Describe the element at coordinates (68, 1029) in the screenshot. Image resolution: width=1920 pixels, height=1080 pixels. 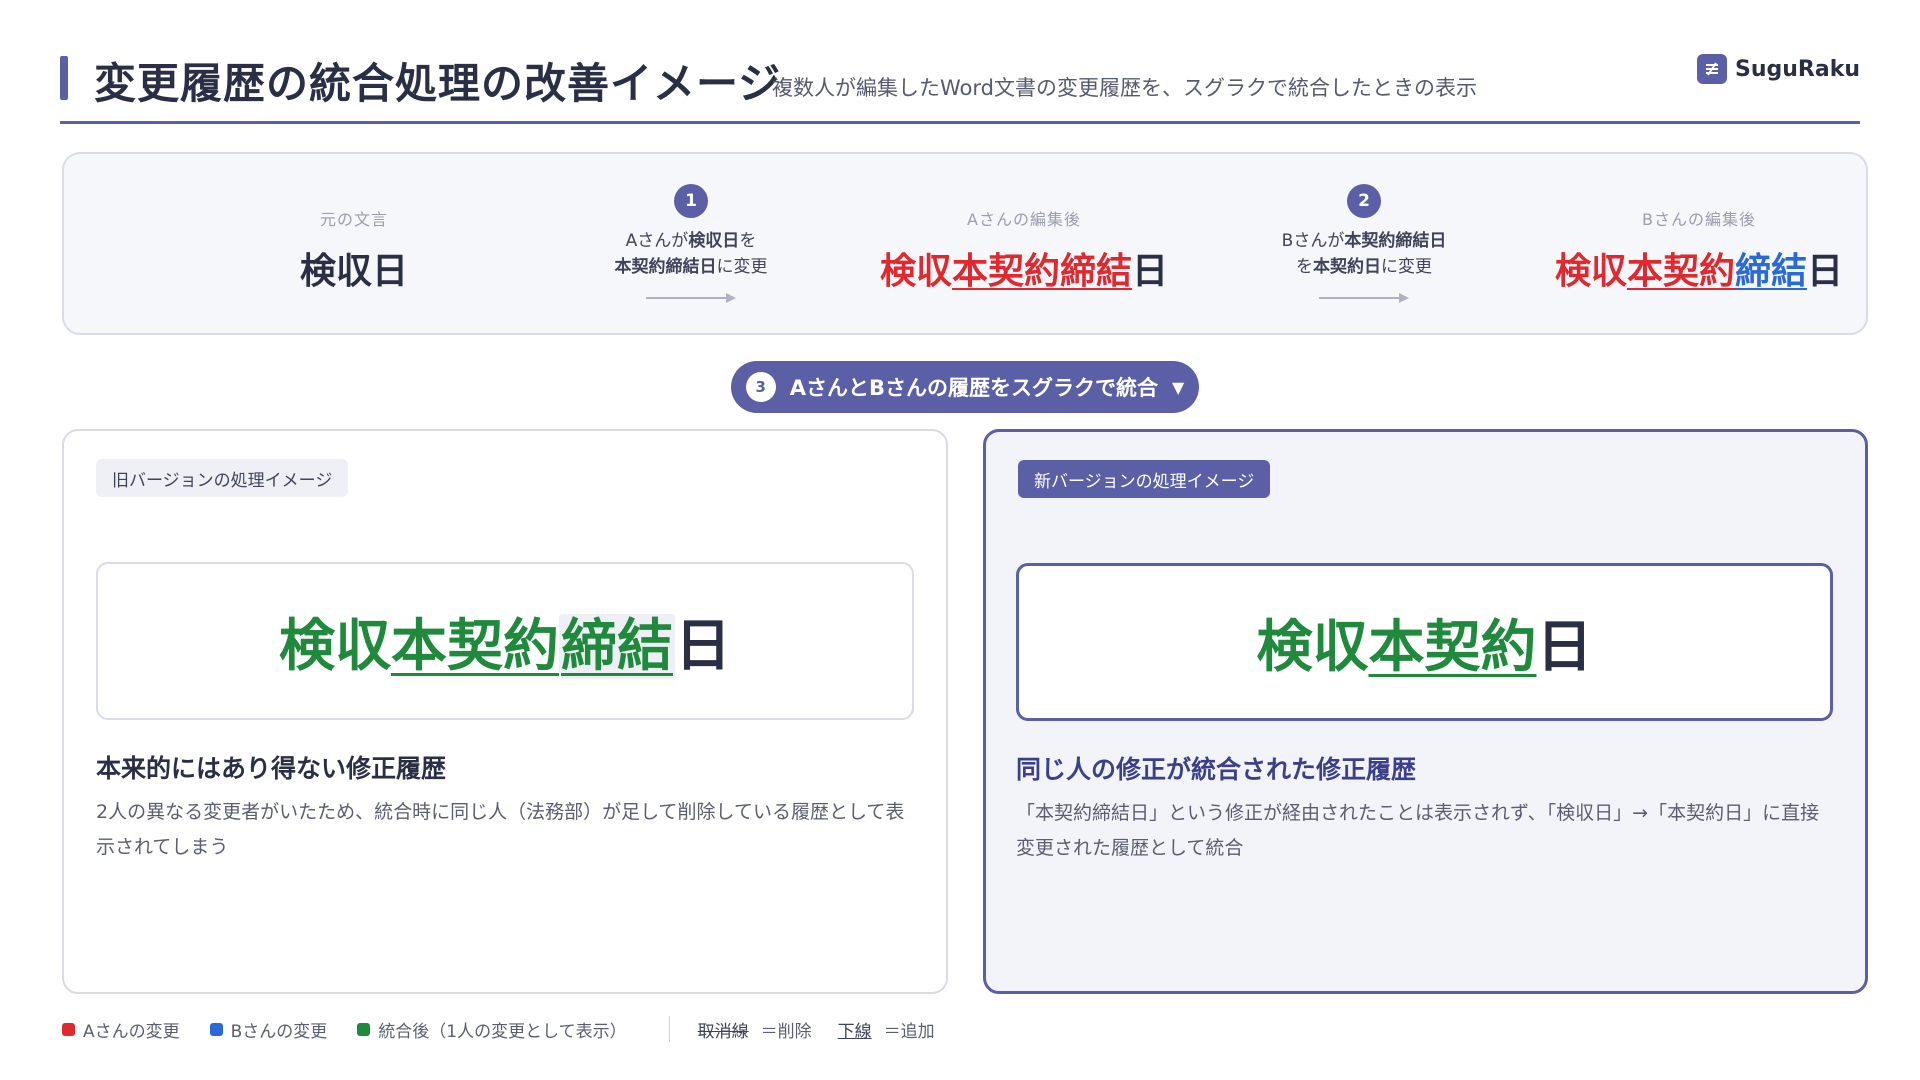
I see `red-dot-icon` at that location.